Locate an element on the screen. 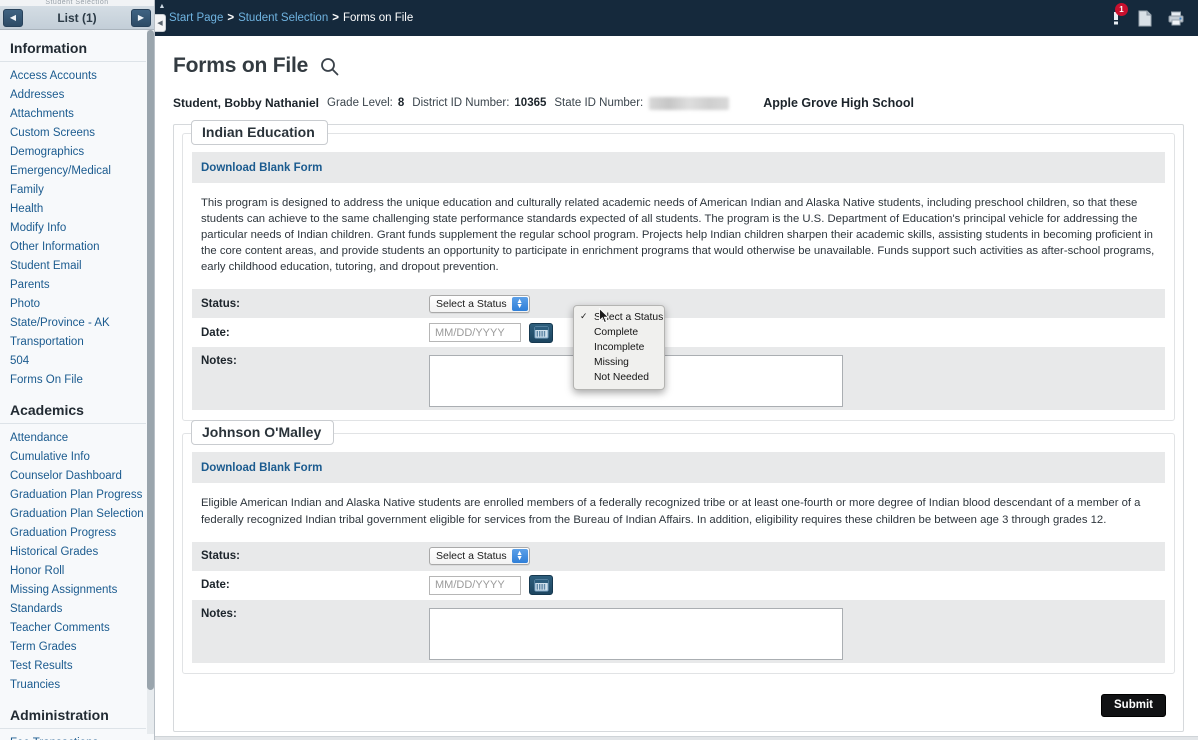 The width and height of the screenshot is (1198, 740). sidebar-item-graduation-plan-progress: Graduation Plan Progress is located at coordinates (77, 495).